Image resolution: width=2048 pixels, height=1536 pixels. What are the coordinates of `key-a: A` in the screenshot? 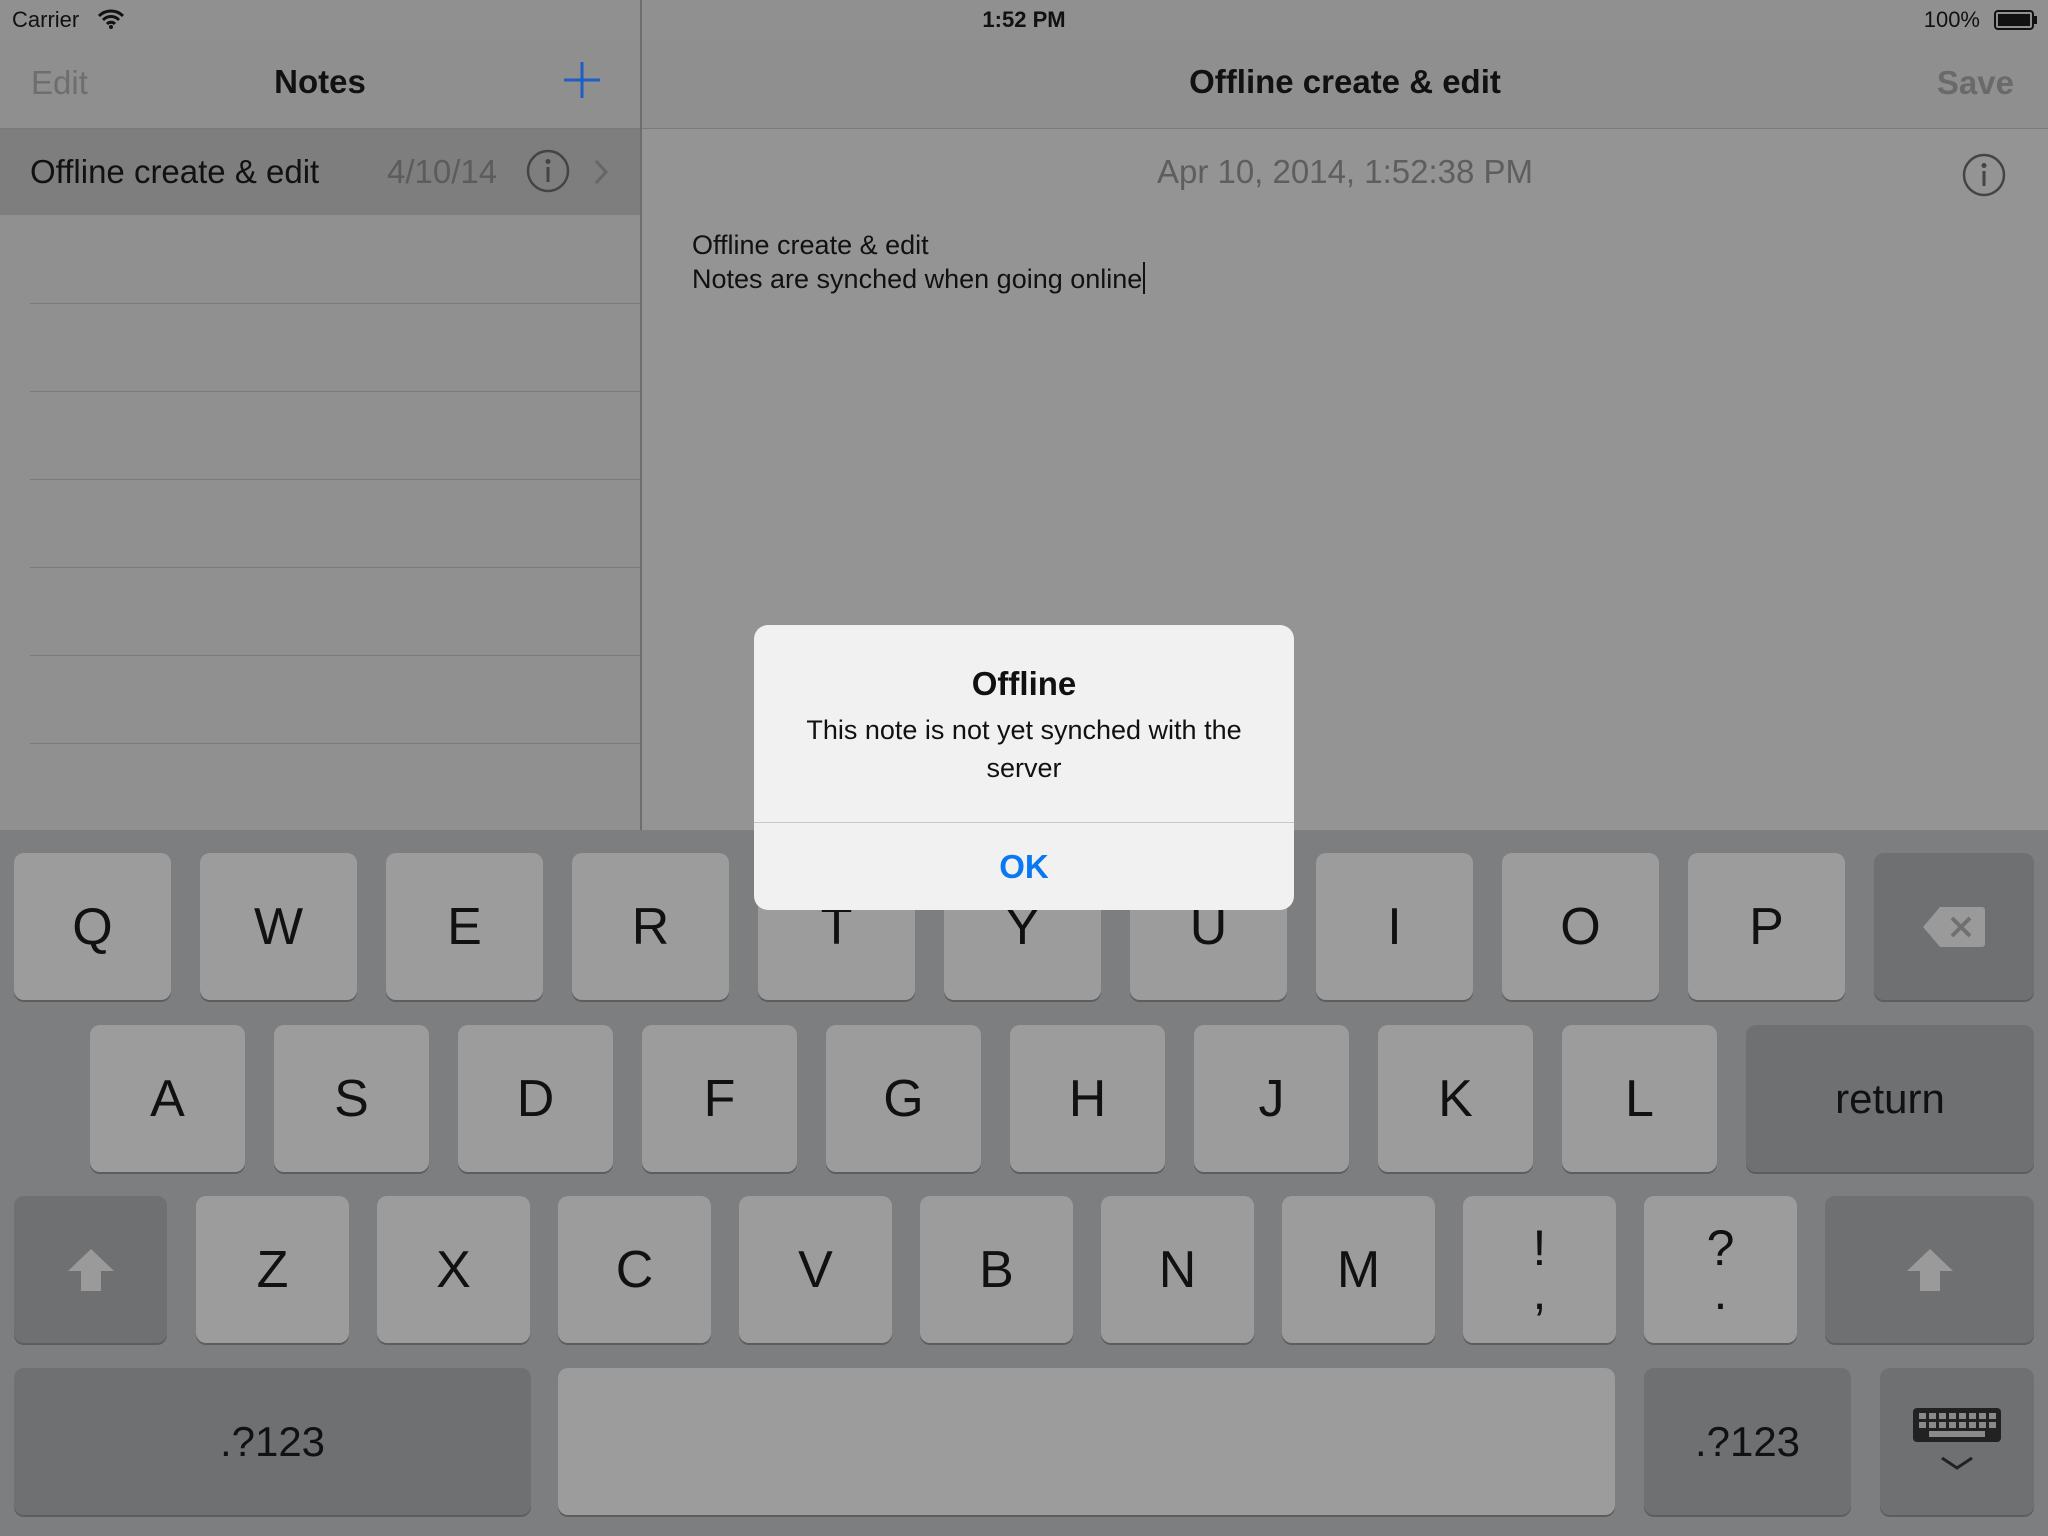 It's located at (167, 1098).